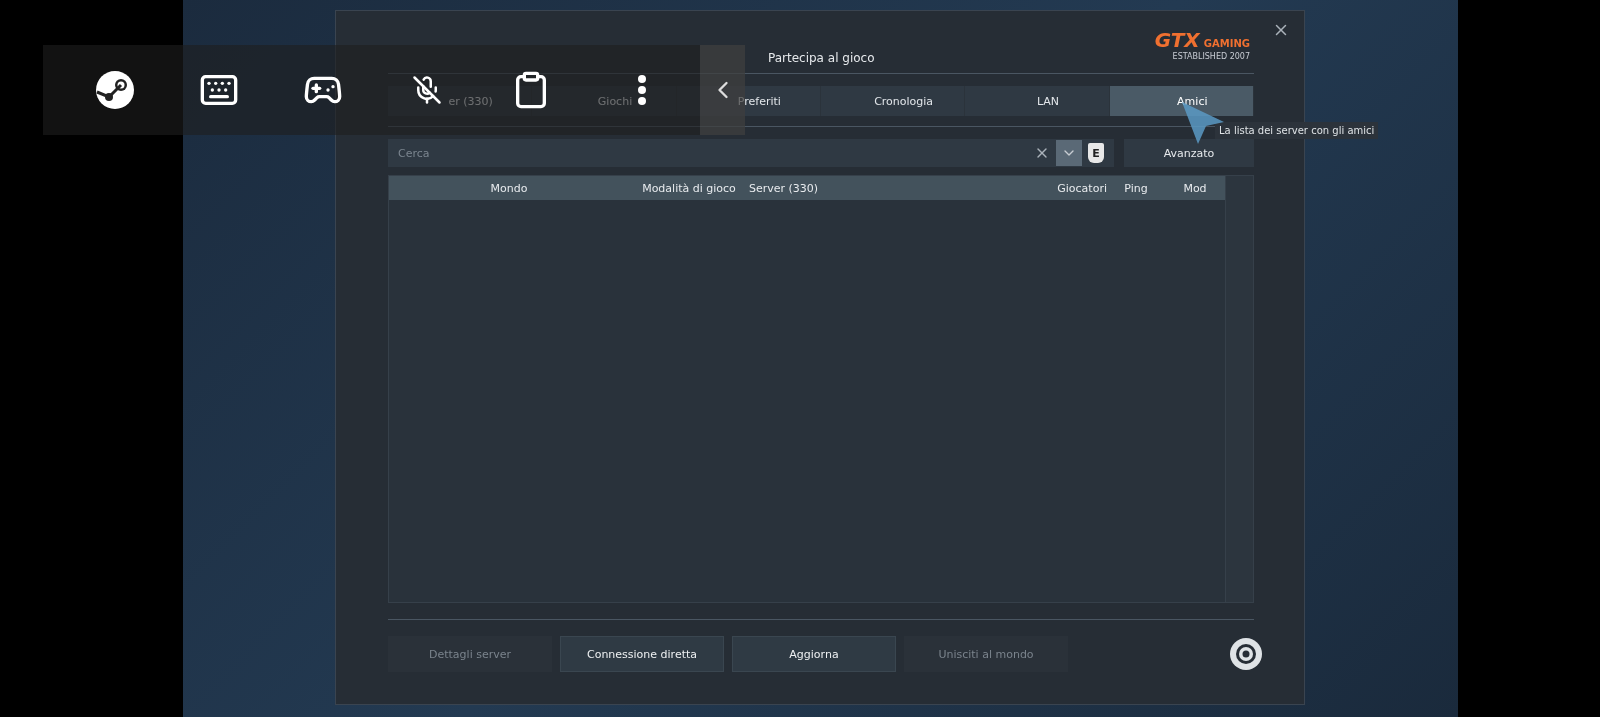 Image resolution: width=1600 pixels, height=717 pixels. I want to click on tooltip: La lista dei server con gli amici, so click(1297, 130).